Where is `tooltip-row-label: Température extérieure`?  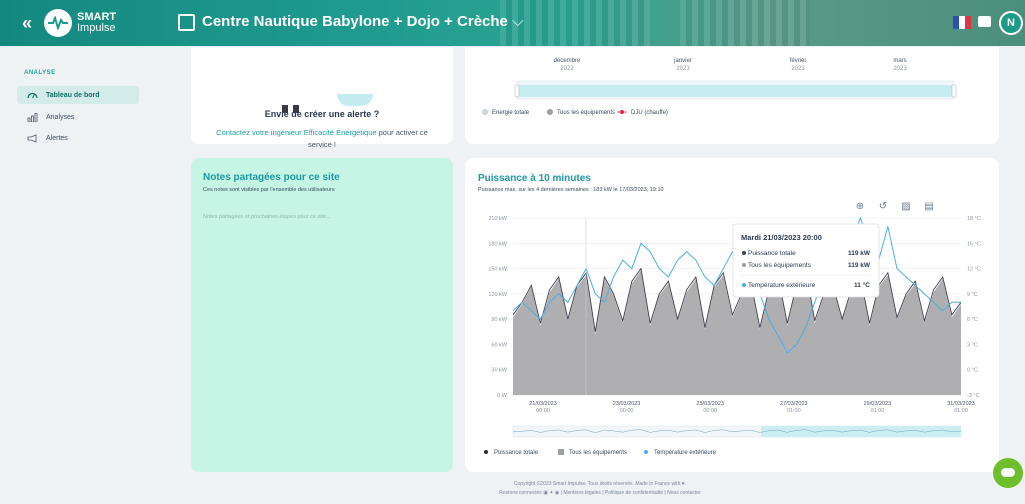
tooltip-row-label: Température extérieure is located at coordinates (782, 285).